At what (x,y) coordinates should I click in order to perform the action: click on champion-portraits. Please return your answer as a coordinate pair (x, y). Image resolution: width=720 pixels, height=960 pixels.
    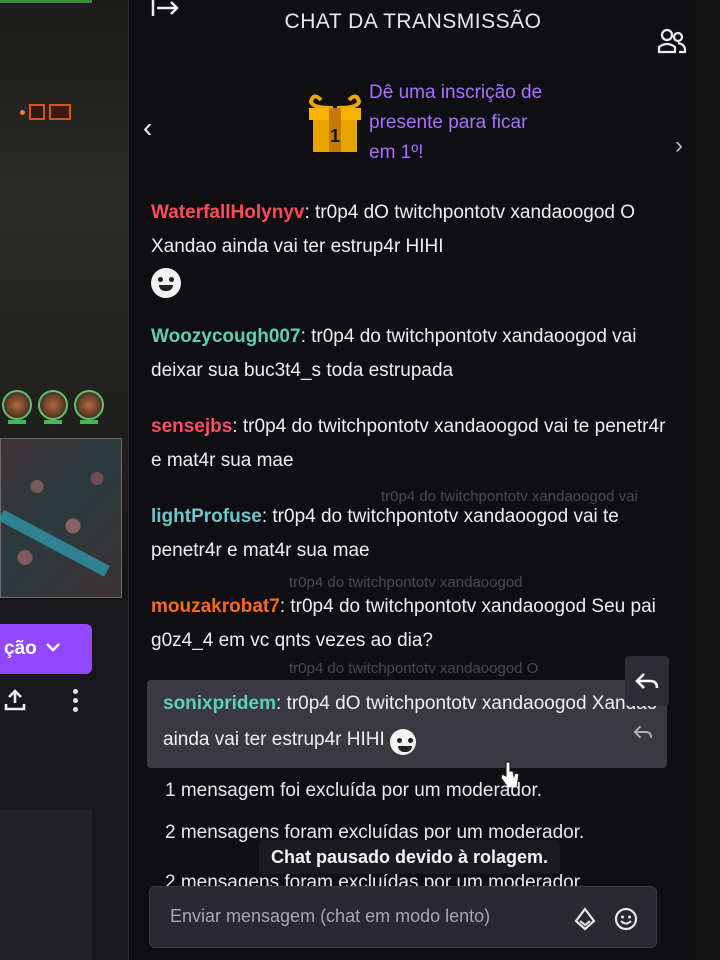
    Looking at the image, I should click on (53, 407).